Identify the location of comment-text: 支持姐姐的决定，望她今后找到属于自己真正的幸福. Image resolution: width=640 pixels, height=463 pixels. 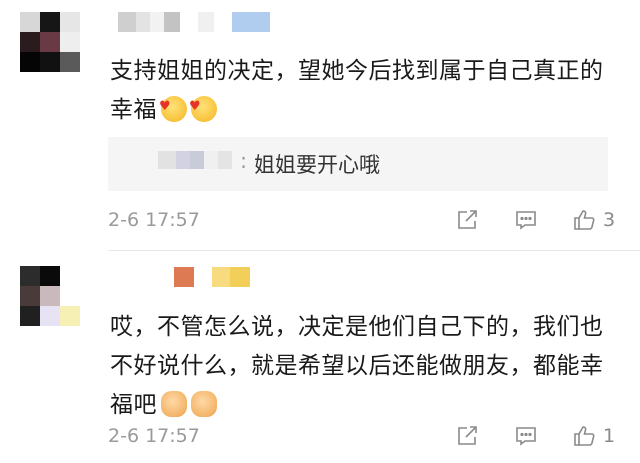
(360, 91).